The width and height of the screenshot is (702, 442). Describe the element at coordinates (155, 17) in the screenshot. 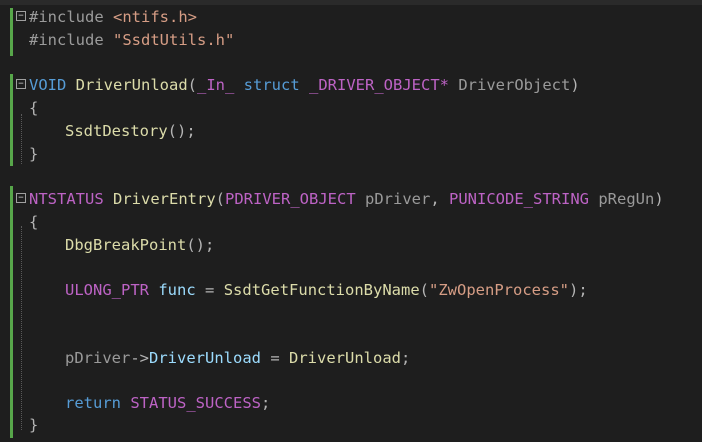

I see `include-header: <ntifs.h>` at that location.